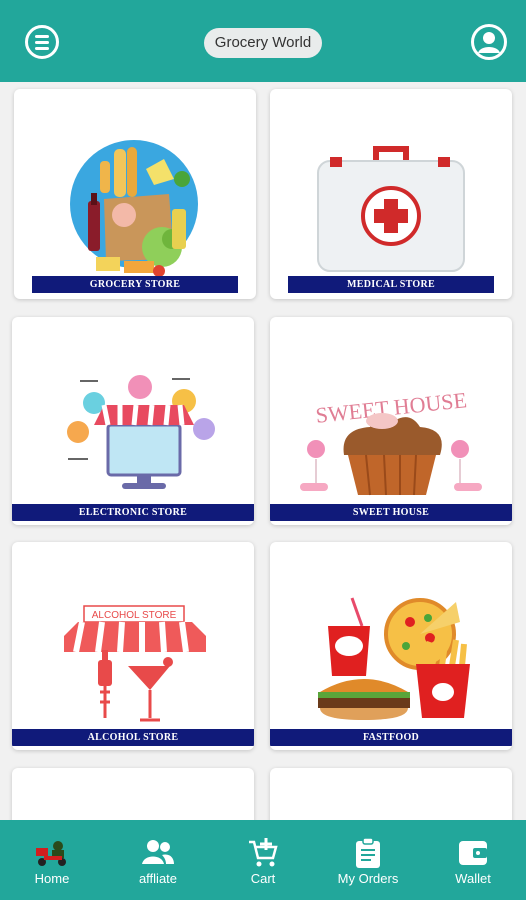 Image resolution: width=526 pixels, height=900 pixels. Describe the element at coordinates (473, 878) in the screenshot. I see `nav-wallet-label: Wallet` at that location.